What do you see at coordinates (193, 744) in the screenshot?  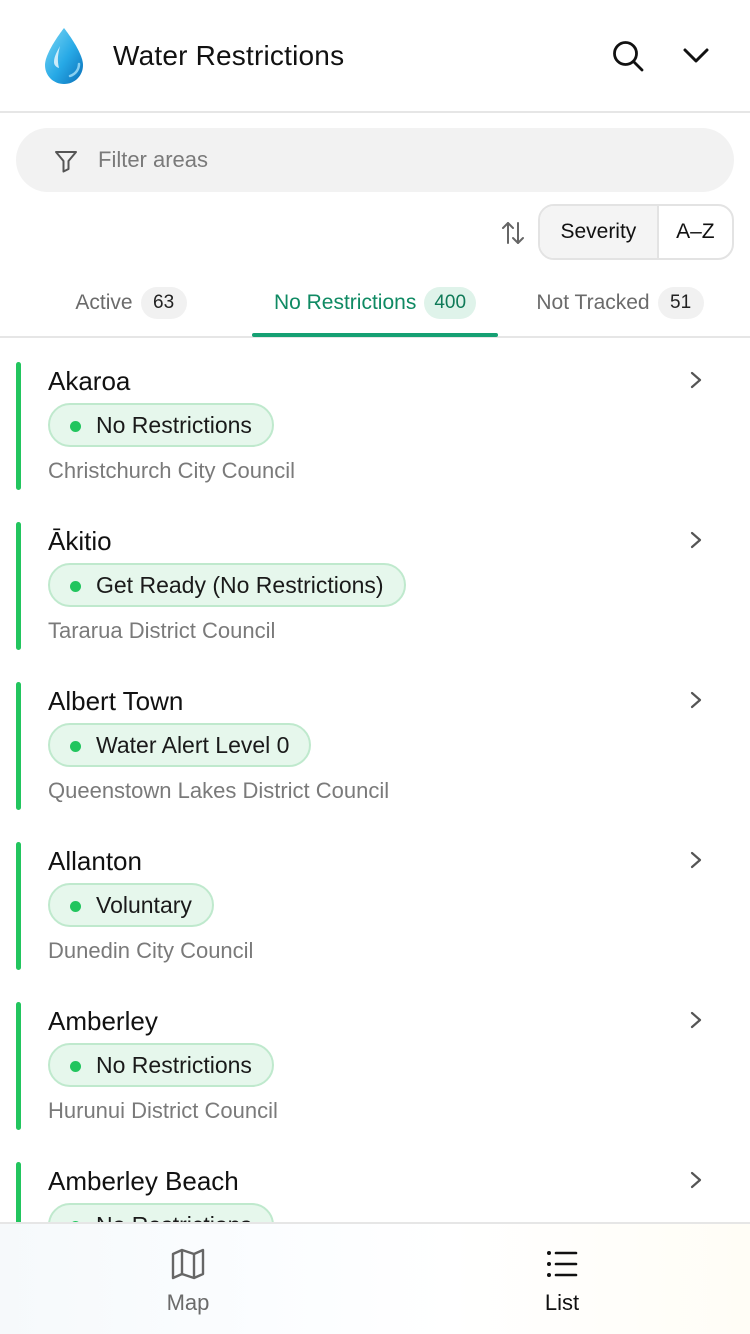 I see `status-text: Water Alert Level 0` at bounding box center [193, 744].